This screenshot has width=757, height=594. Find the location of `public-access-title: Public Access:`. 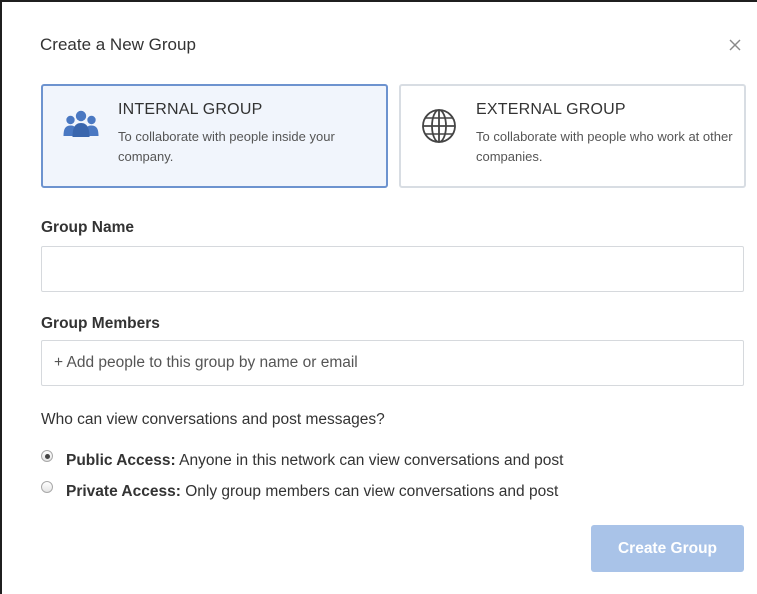

public-access-title: Public Access: is located at coordinates (121, 460).